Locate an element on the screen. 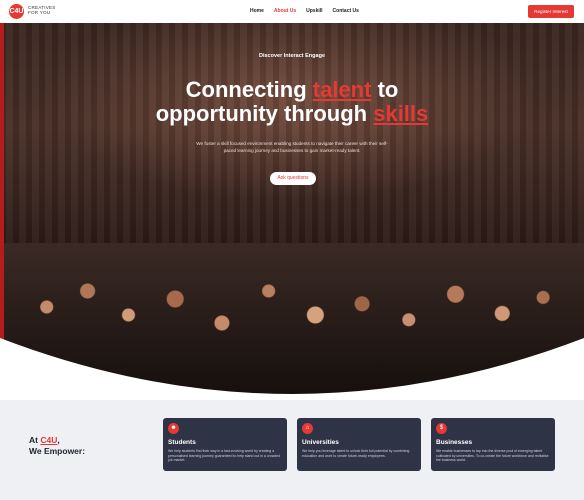 This screenshot has height=500, width=584. nav-home: Home is located at coordinates (257, 11).